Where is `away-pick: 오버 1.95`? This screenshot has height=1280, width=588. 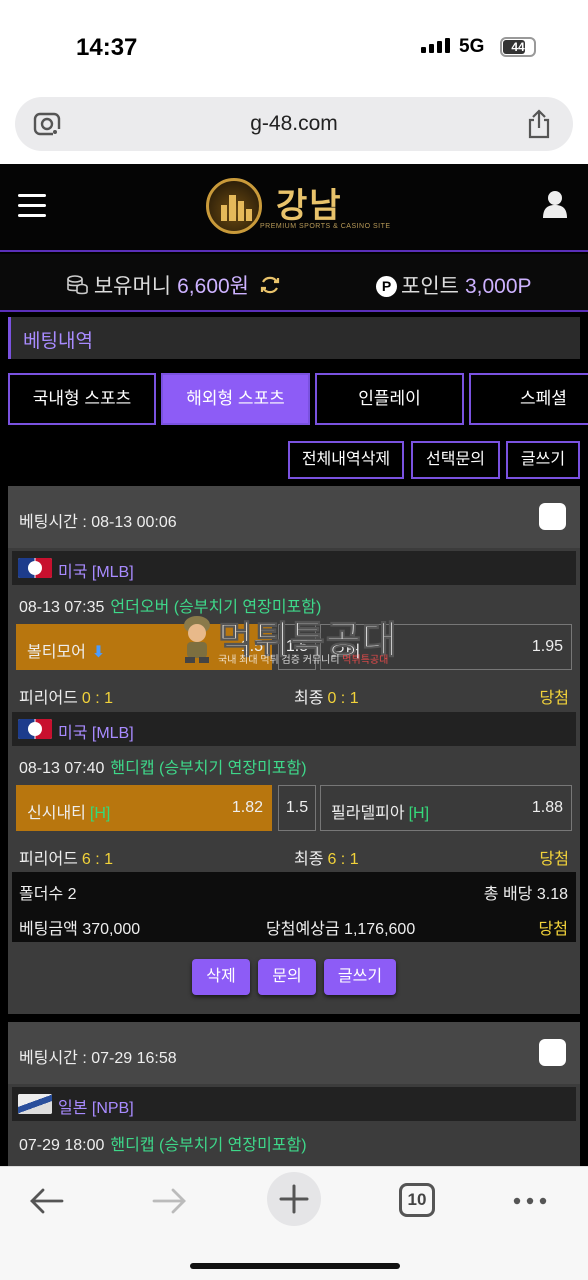
away-pick: 오버 1.95 is located at coordinates (446, 647).